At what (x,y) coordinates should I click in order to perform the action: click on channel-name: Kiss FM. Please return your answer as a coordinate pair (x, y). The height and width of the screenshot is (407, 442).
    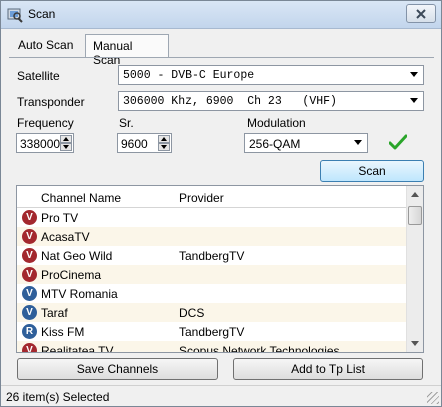
    Looking at the image, I should click on (63, 332).